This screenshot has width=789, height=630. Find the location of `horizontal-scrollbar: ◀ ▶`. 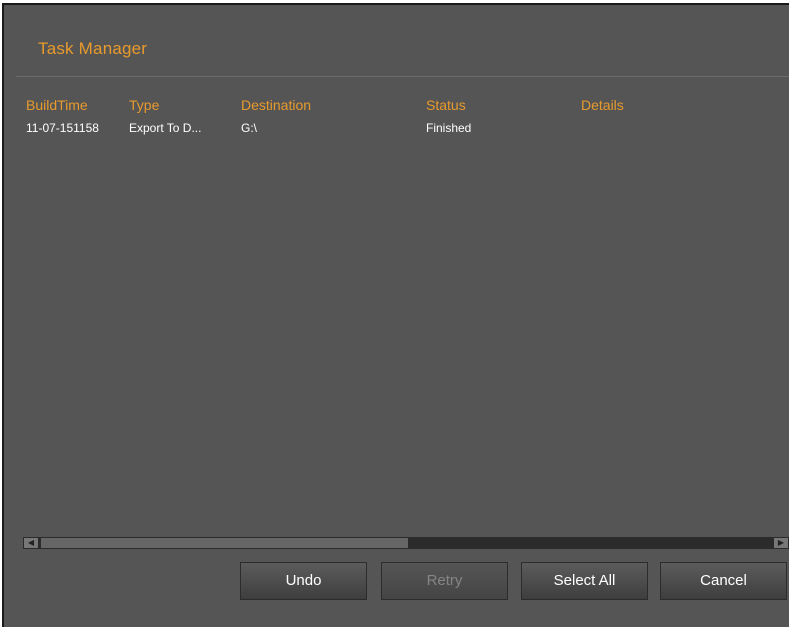

horizontal-scrollbar: ◀ ▶ is located at coordinates (406, 543).